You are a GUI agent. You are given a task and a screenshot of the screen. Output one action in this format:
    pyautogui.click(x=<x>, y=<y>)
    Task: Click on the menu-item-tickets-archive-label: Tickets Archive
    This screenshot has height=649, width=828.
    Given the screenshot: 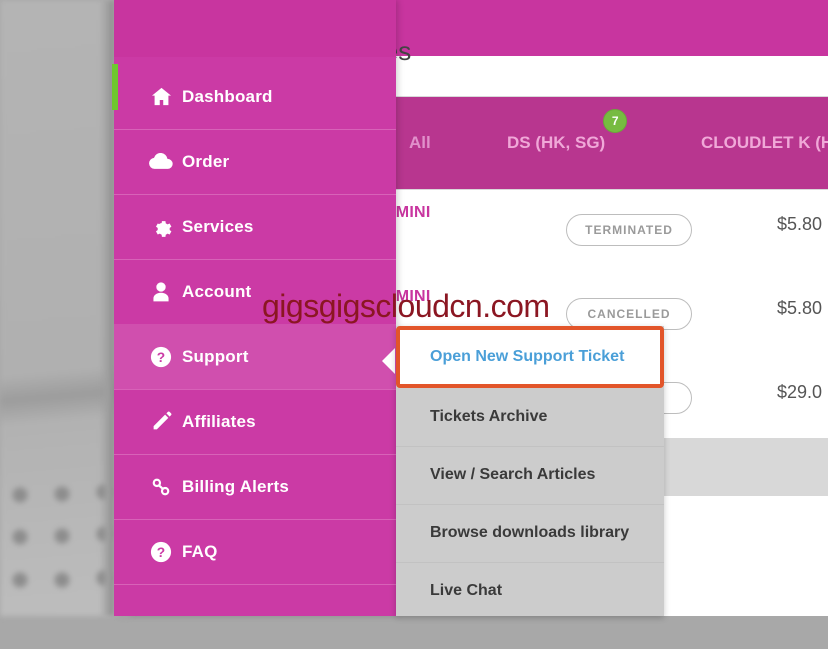 What is the action you would take?
    pyautogui.click(x=489, y=416)
    